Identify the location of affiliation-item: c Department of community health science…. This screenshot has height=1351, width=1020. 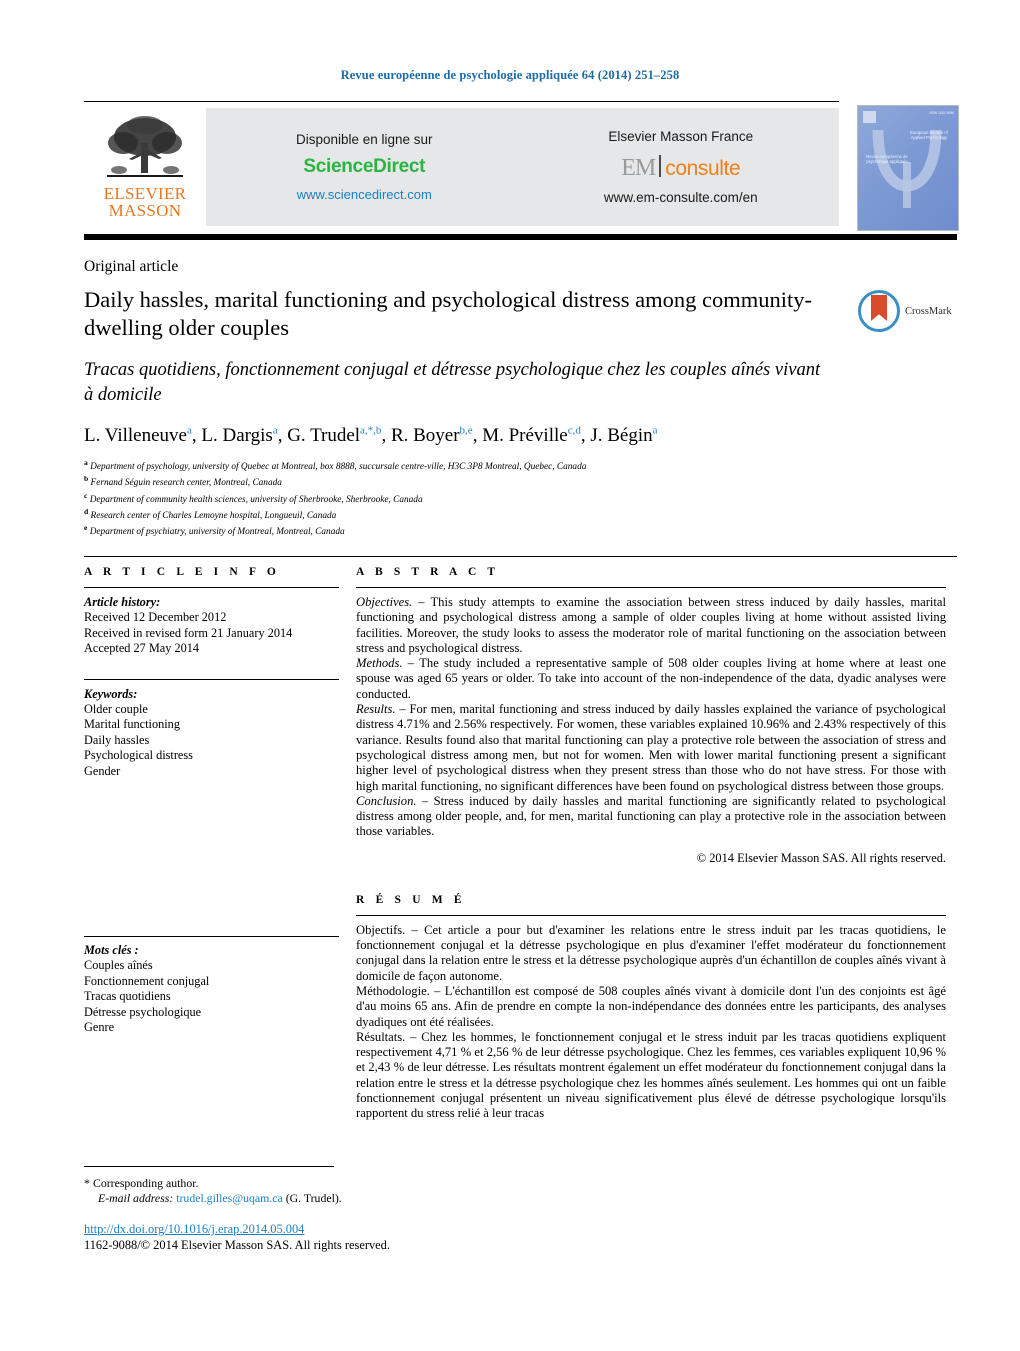
(494, 498).